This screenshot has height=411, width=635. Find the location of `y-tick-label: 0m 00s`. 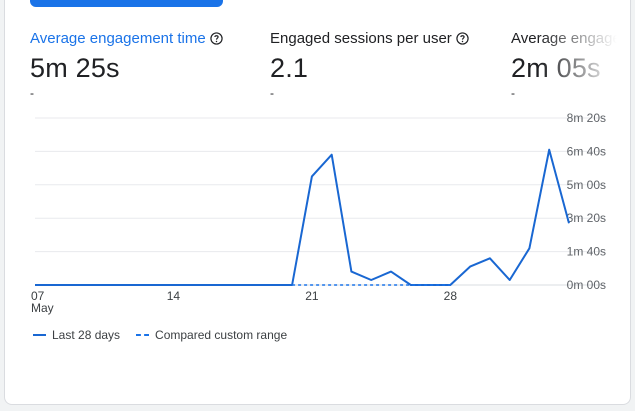

y-tick-label: 0m 00s is located at coordinates (586, 285).